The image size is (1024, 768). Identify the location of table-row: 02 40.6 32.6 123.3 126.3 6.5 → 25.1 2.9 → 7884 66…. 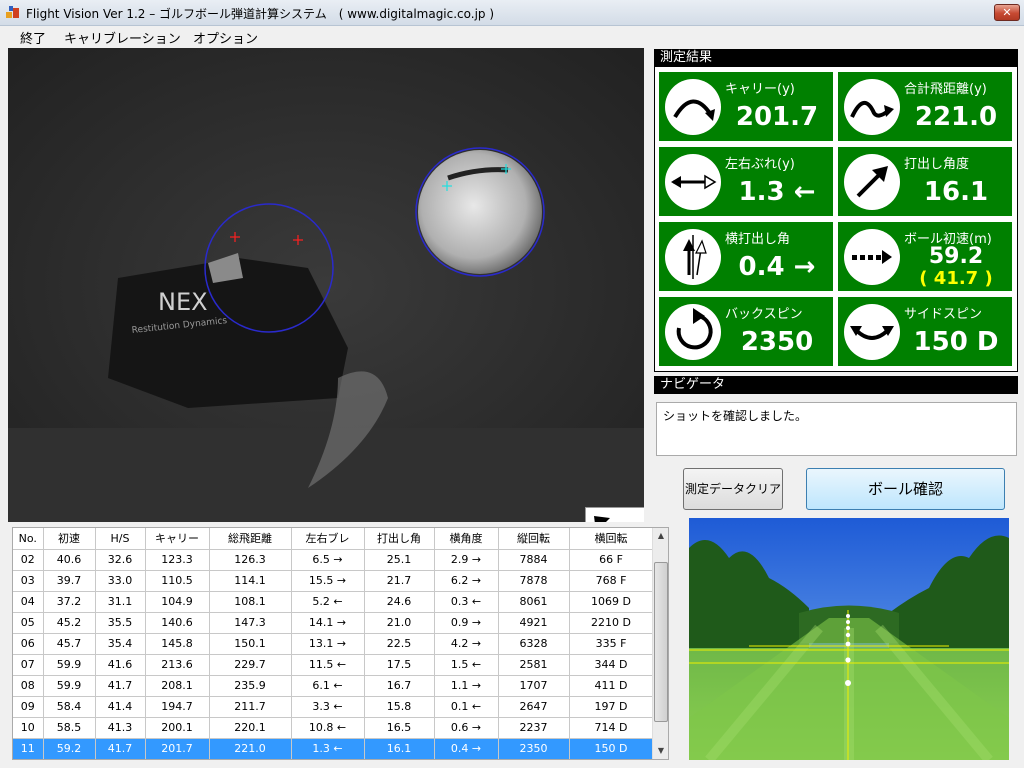
(333, 560).